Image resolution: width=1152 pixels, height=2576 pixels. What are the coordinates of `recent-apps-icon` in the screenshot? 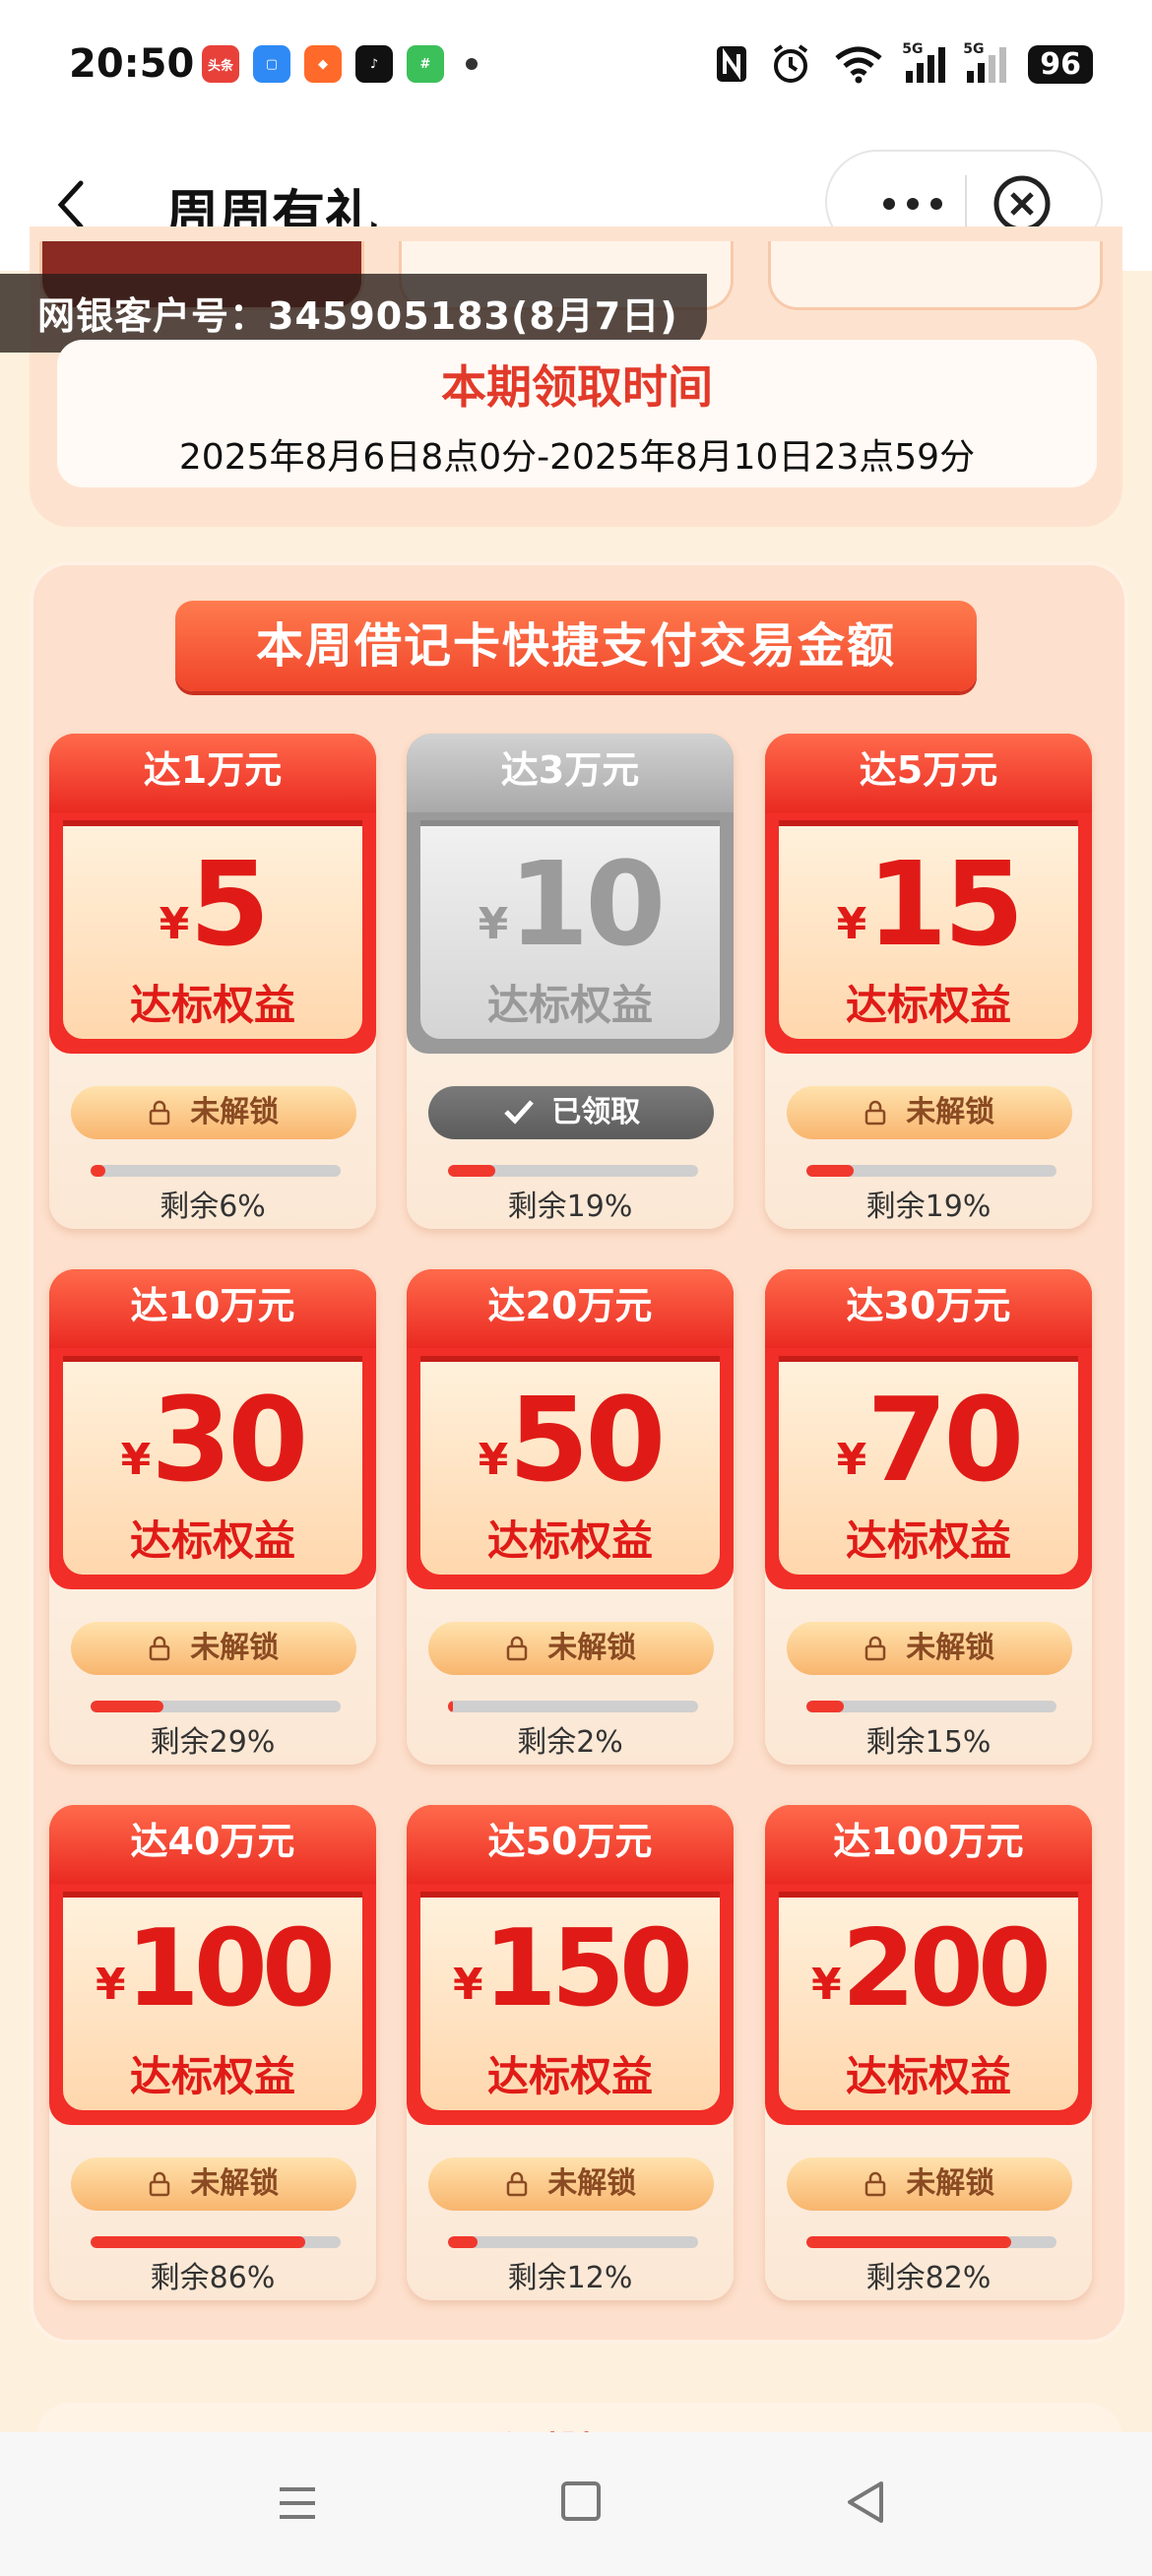 It's located at (297, 2503).